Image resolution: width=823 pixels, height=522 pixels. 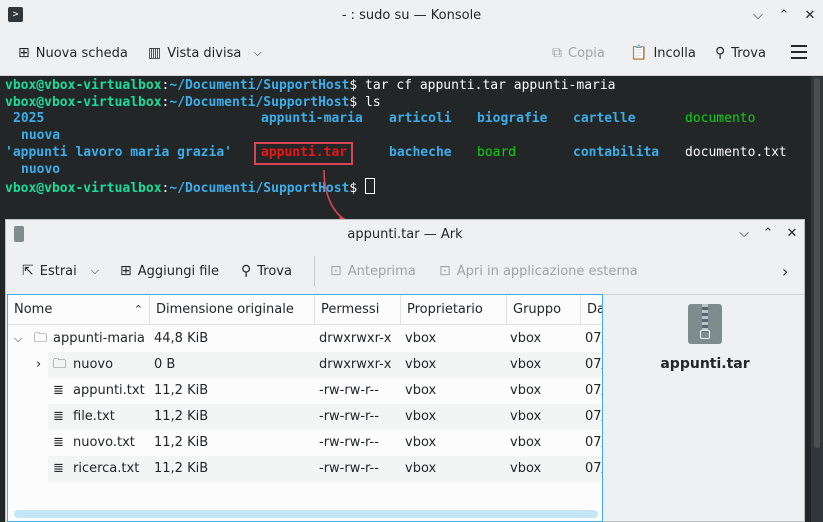 I want to click on highlight-annotation, so click(x=303, y=153).